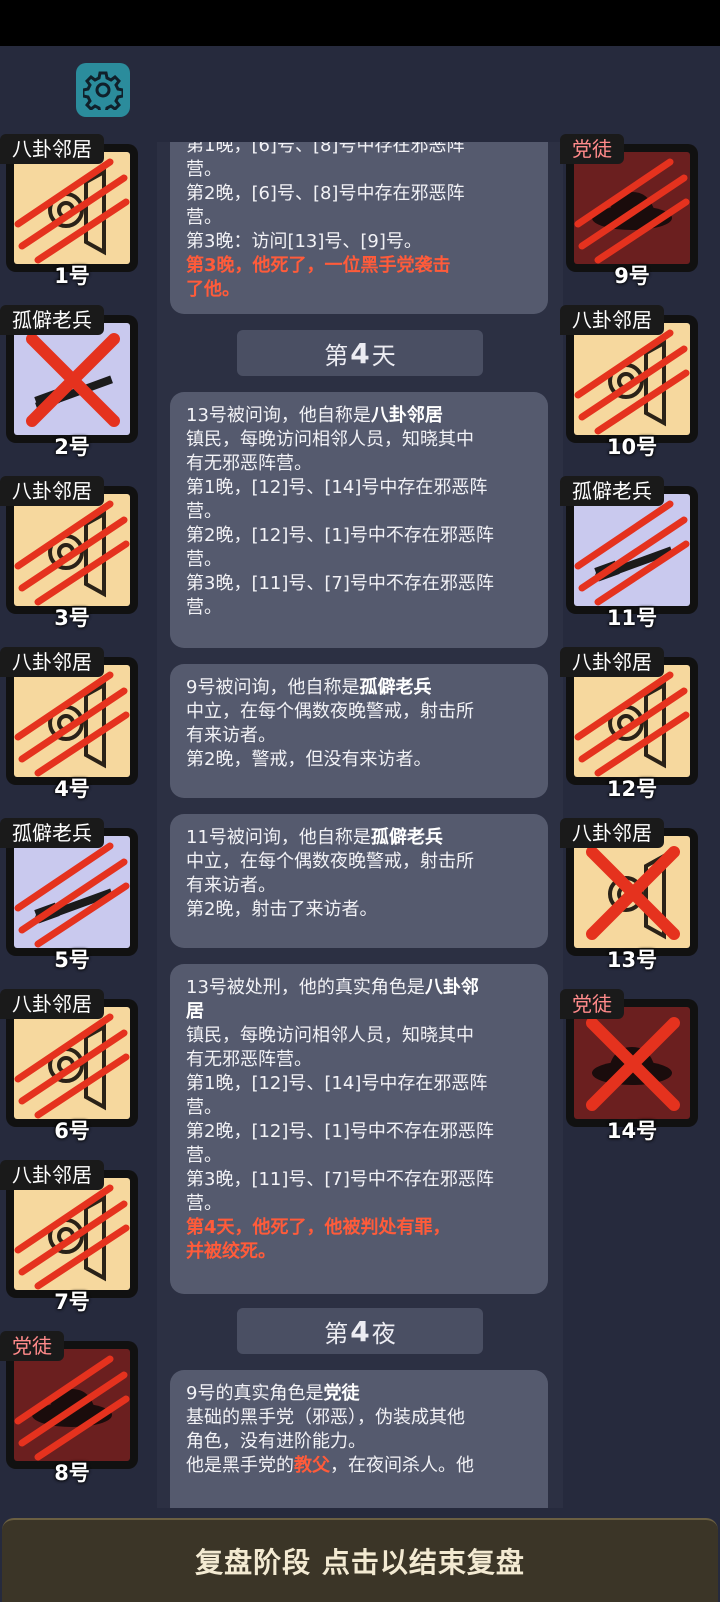 This screenshot has height=1602, width=720. What do you see at coordinates (336, 355) in the screenshot?
I see `day-prefix: 第` at bounding box center [336, 355].